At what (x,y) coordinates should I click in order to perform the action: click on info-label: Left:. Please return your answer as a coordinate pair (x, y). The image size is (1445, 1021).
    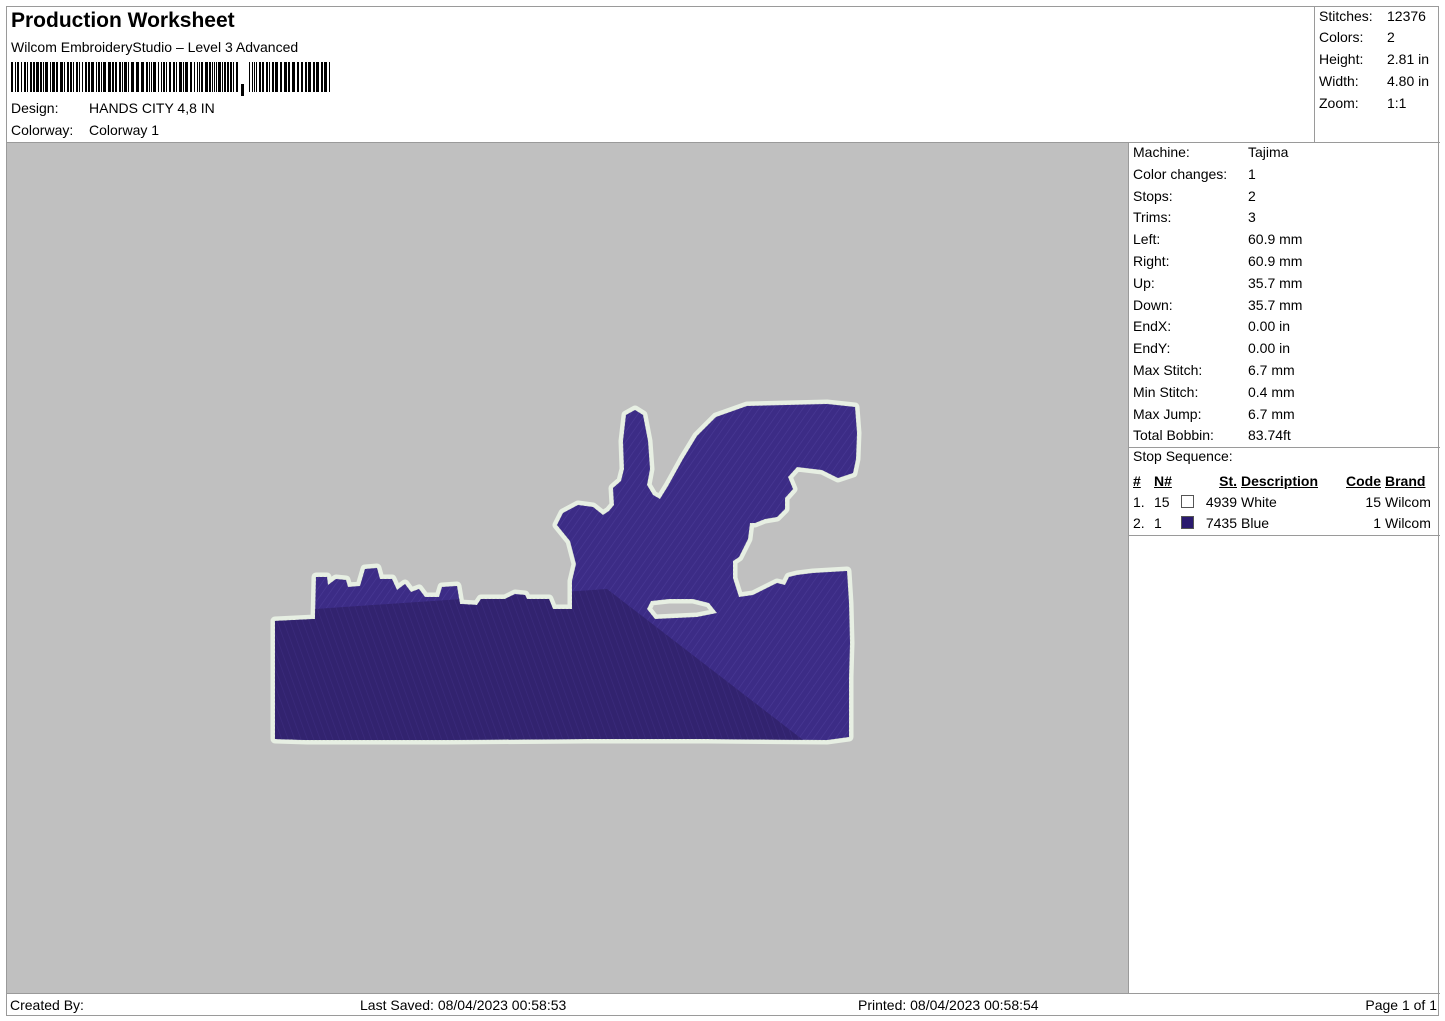
    Looking at the image, I should click on (1147, 239).